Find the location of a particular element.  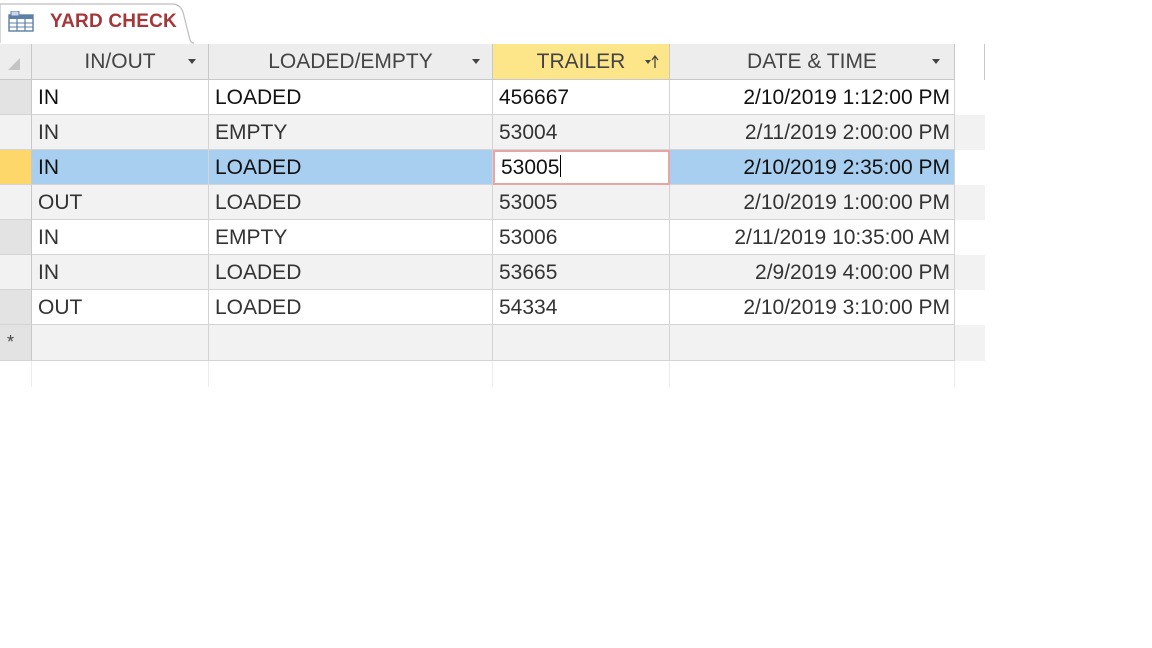

tab-title: YARD CHECK is located at coordinates (113, 21).